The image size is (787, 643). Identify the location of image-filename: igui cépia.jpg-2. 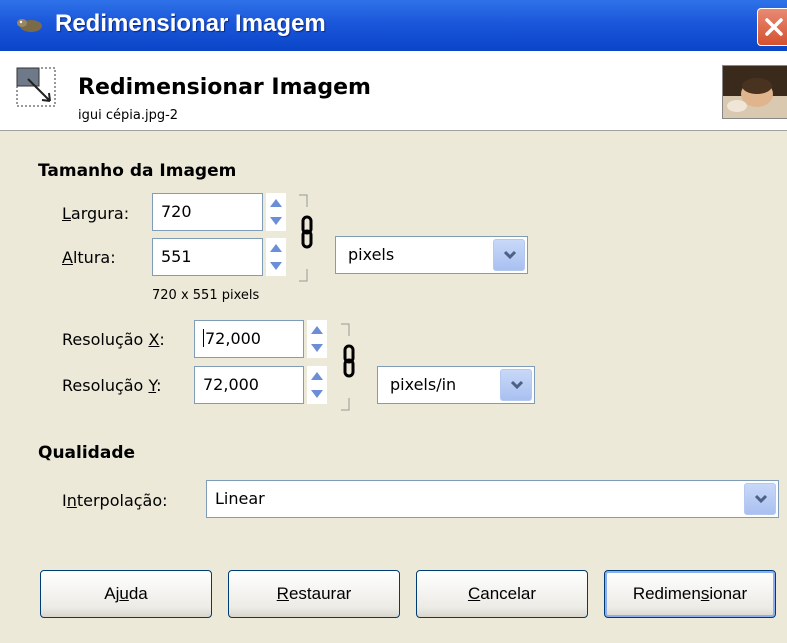
(128, 115).